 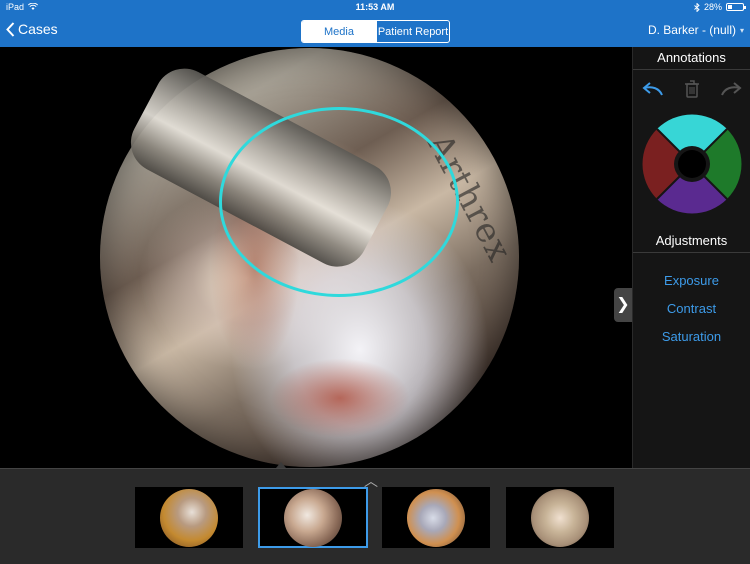 What do you see at coordinates (10, 29) in the screenshot?
I see `chevron-left-icon` at bounding box center [10, 29].